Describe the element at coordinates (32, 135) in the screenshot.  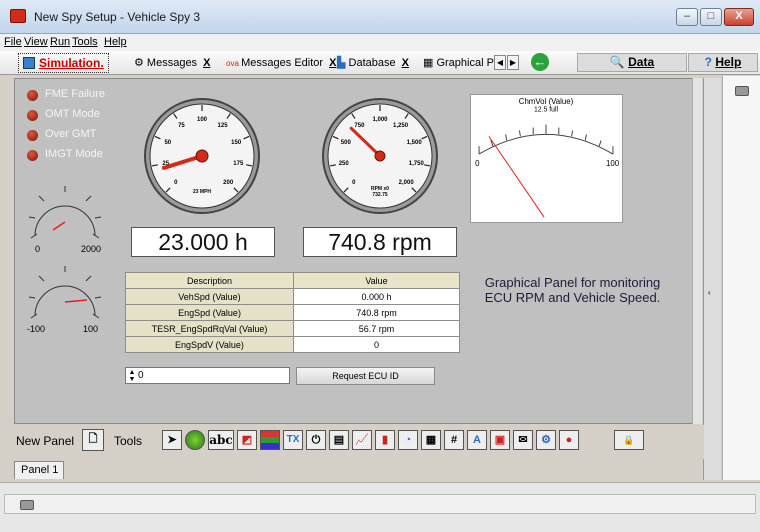
I see `over-gmt-led-icon` at that location.